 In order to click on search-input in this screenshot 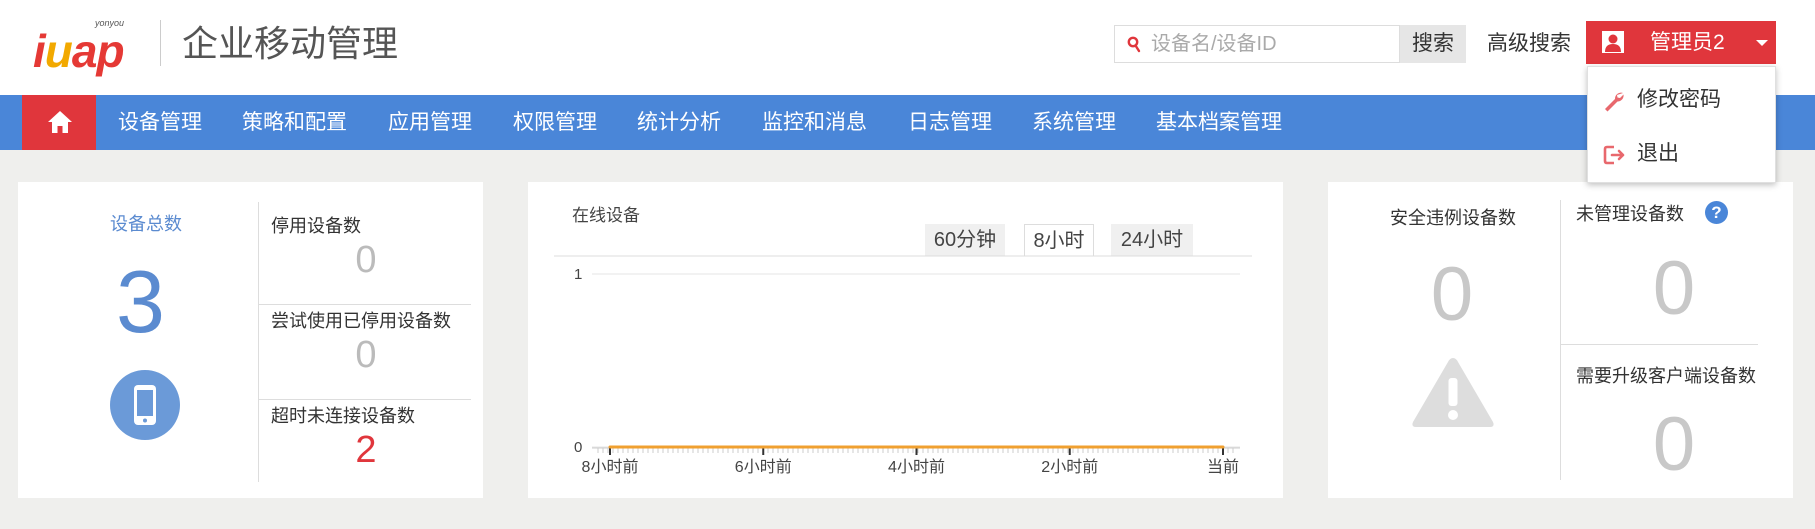, I will do `click(1271, 44)`.